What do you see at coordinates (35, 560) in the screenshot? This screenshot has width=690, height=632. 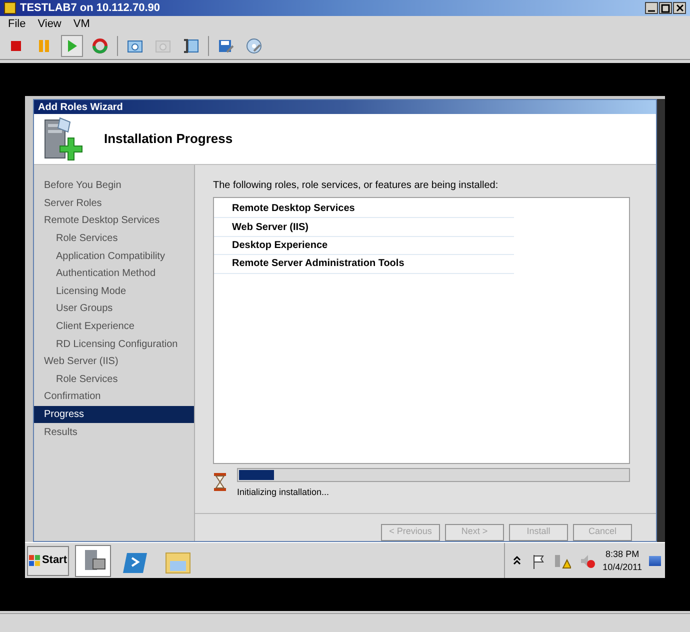 I see `windows-logo-icon` at bounding box center [35, 560].